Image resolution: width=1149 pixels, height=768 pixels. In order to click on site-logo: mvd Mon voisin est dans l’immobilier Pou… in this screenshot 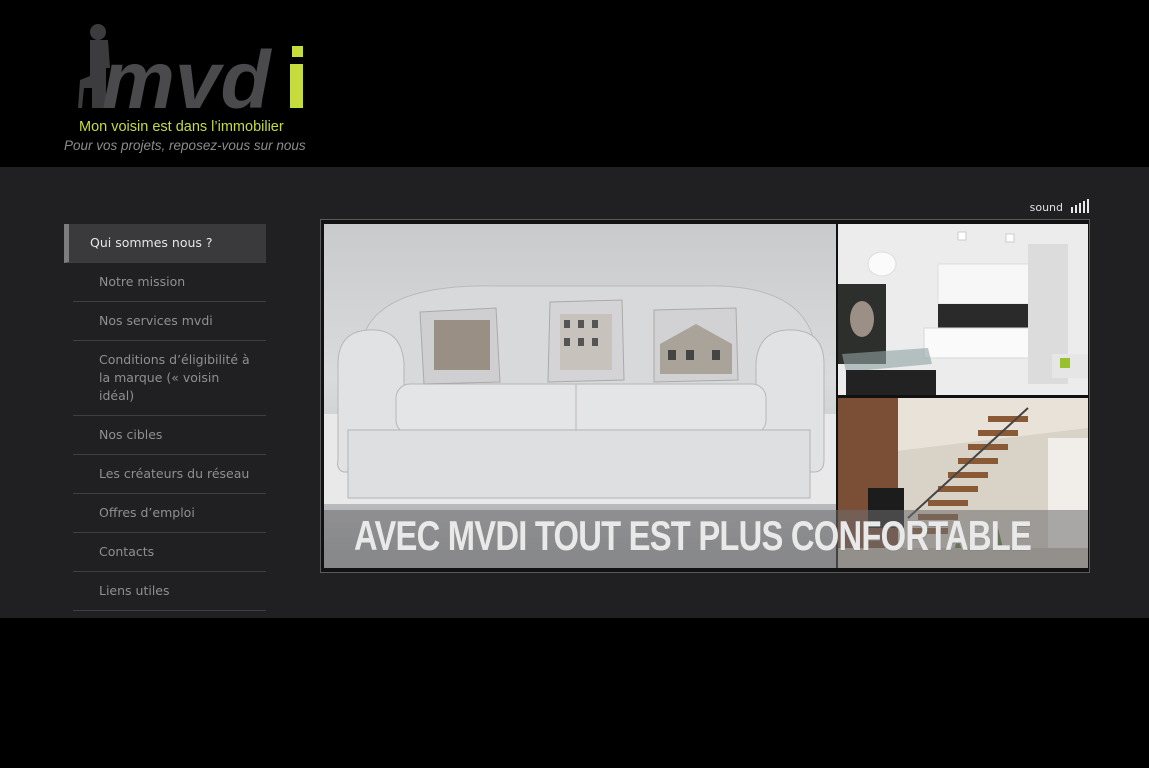, I will do `click(197, 88)`.